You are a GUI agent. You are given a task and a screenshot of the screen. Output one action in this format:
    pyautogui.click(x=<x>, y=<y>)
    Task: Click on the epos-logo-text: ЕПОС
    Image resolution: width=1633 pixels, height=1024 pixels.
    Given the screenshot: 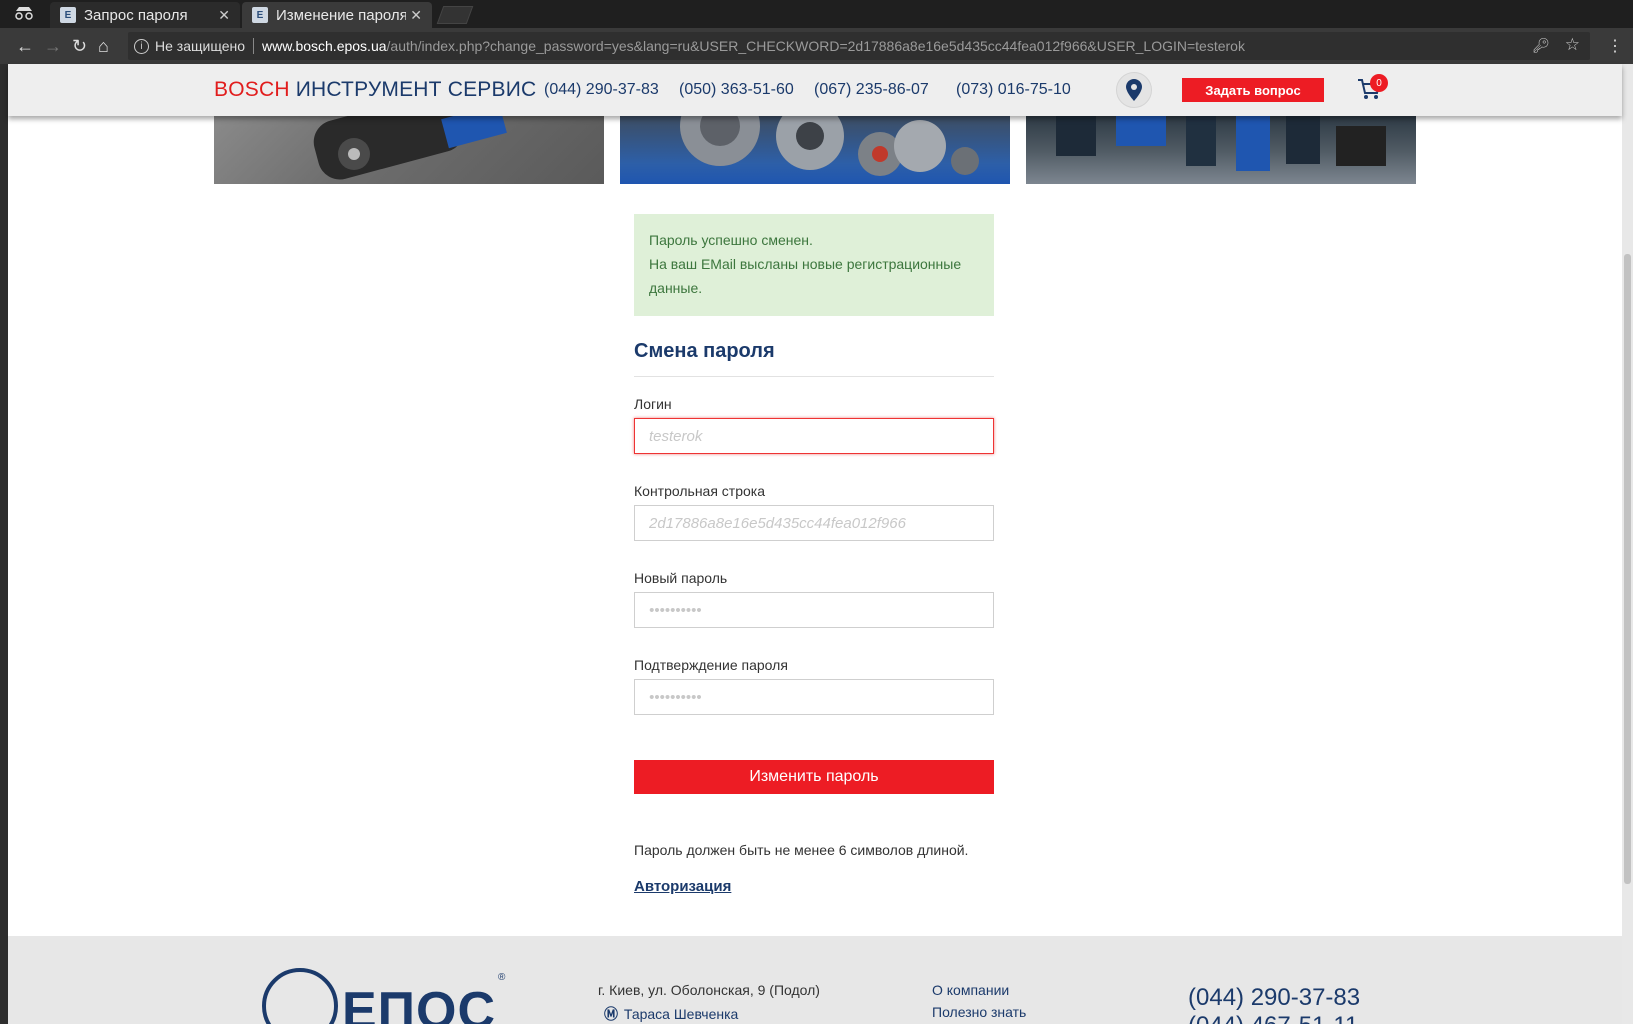 What is the action you would take?
    pyautogui.click(x=419, y=1003)
    